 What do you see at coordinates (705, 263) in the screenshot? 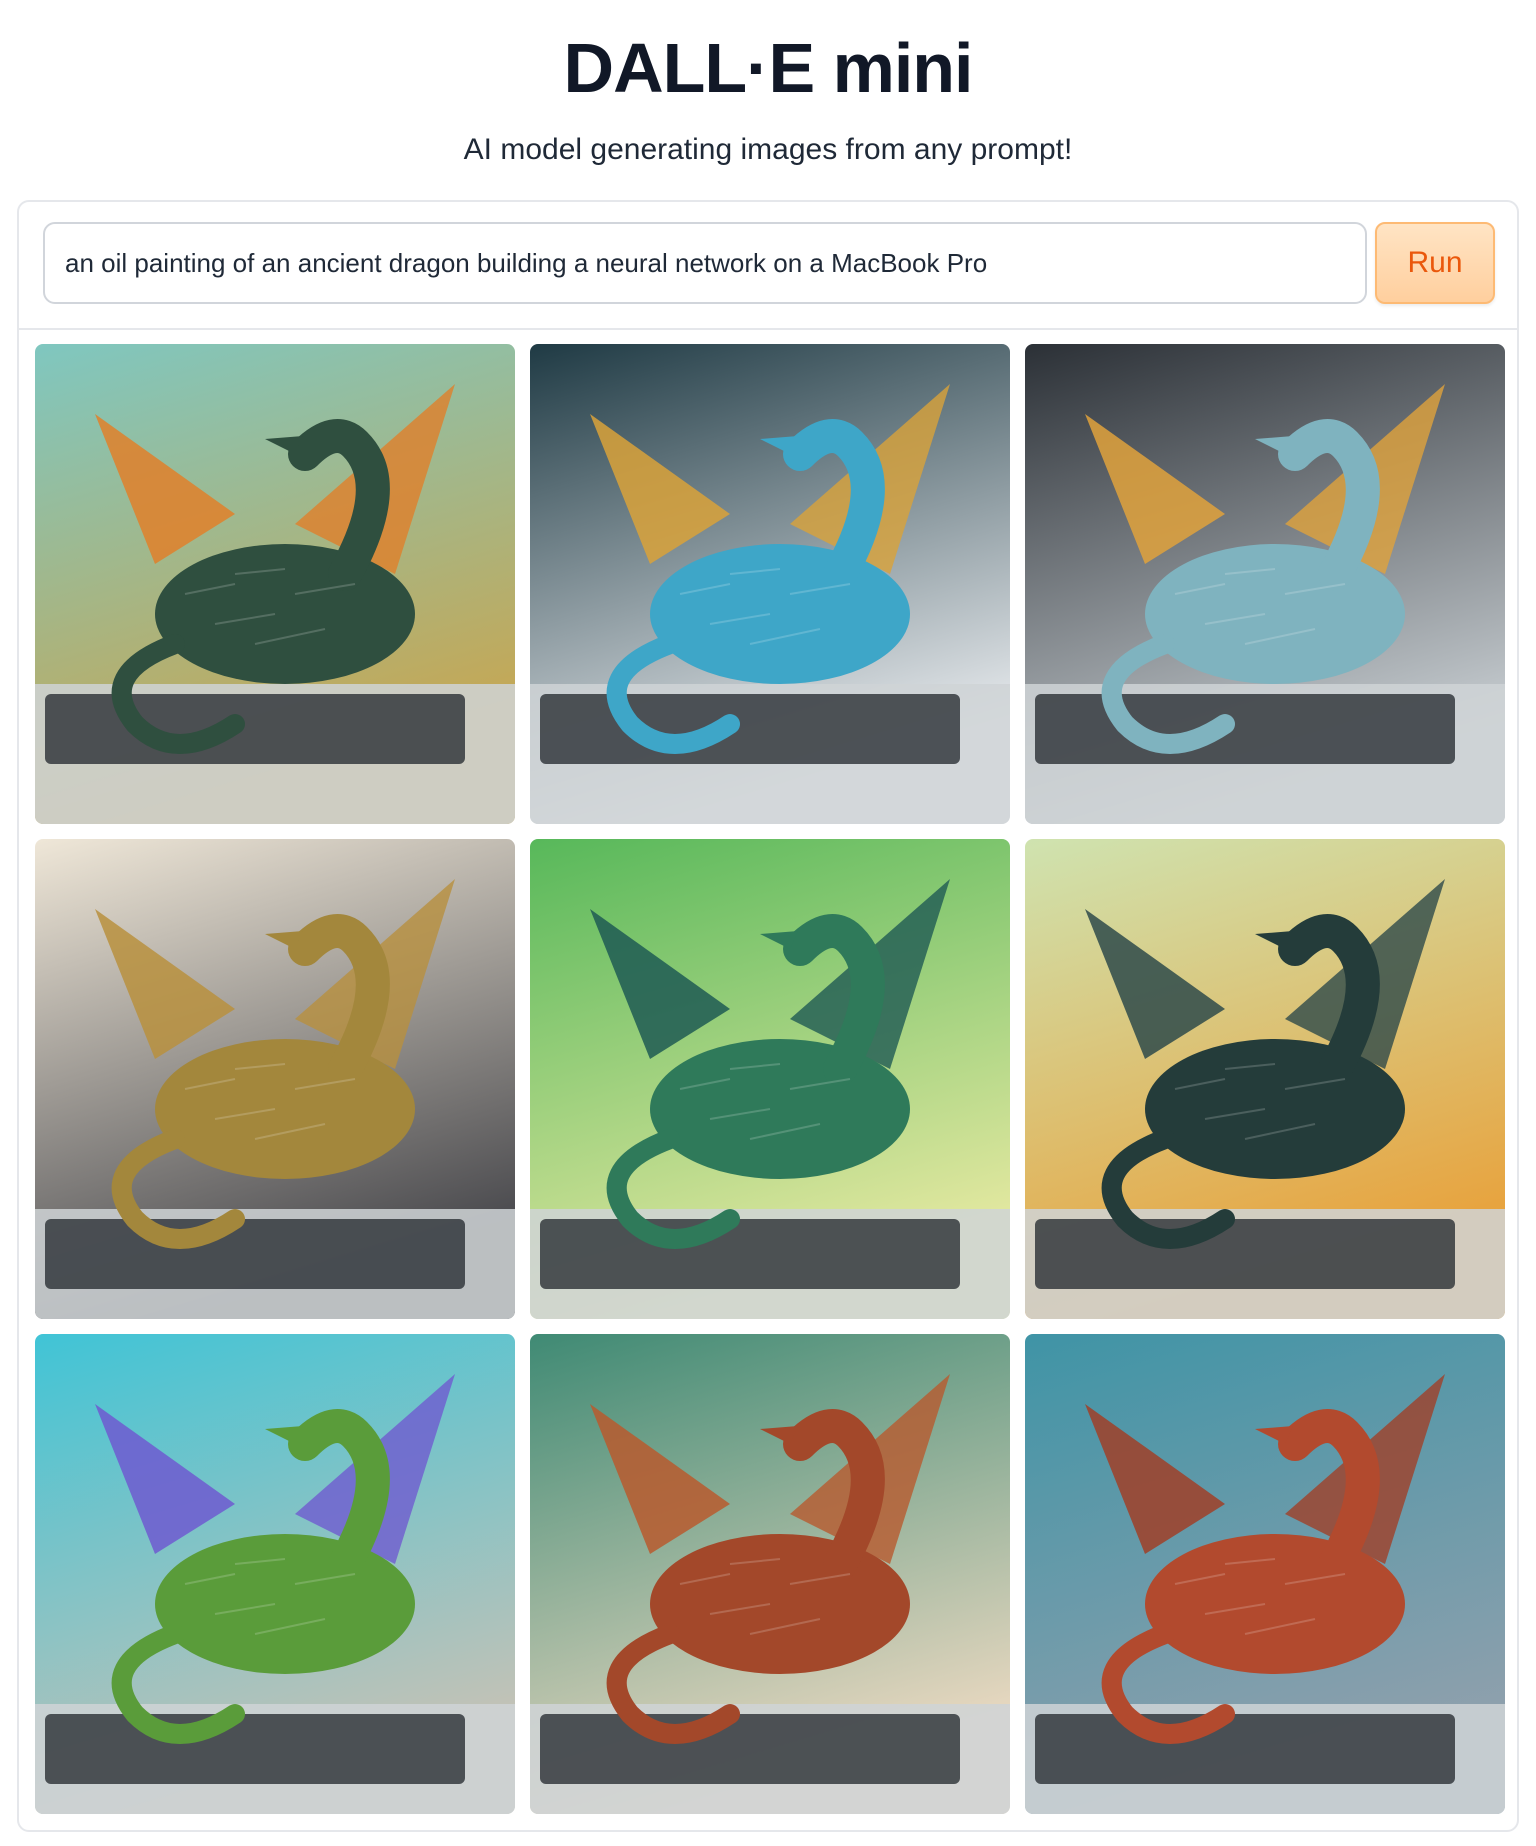
I see `prompt-input` at bounding box center [705, 263].